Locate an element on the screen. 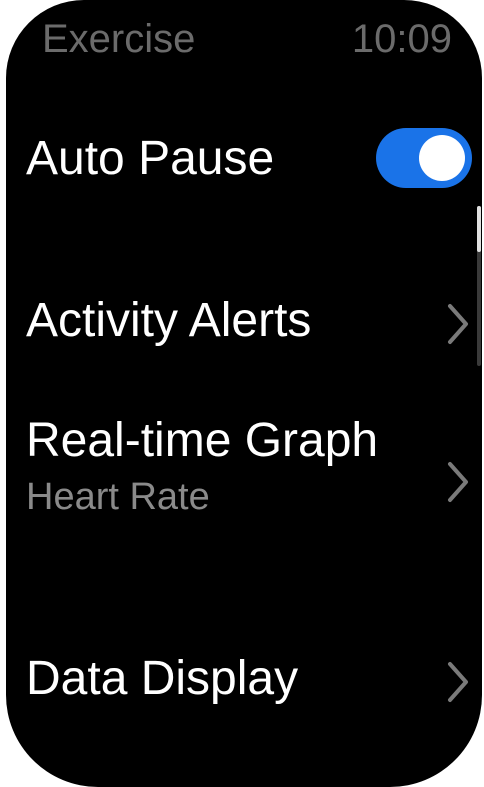  auto-pause-toggle is located at coordinates (424, 158).